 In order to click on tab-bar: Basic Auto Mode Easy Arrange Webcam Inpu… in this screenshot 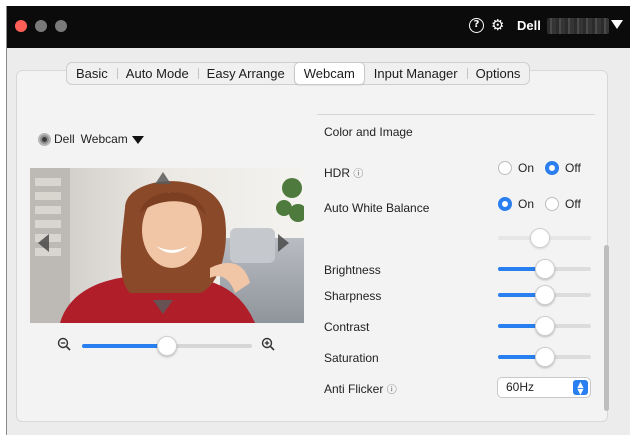, I will do `click(298, 73)`.